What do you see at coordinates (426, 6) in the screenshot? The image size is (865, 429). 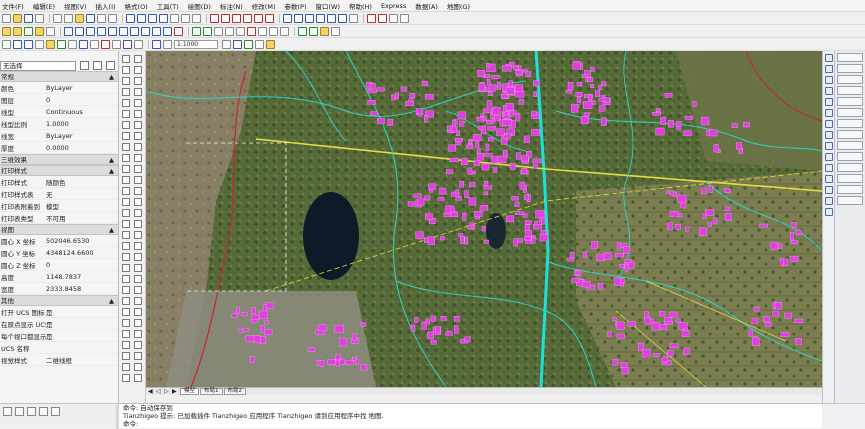 I see `menu-data: 数据(A)` at bounding box center [426, 6].